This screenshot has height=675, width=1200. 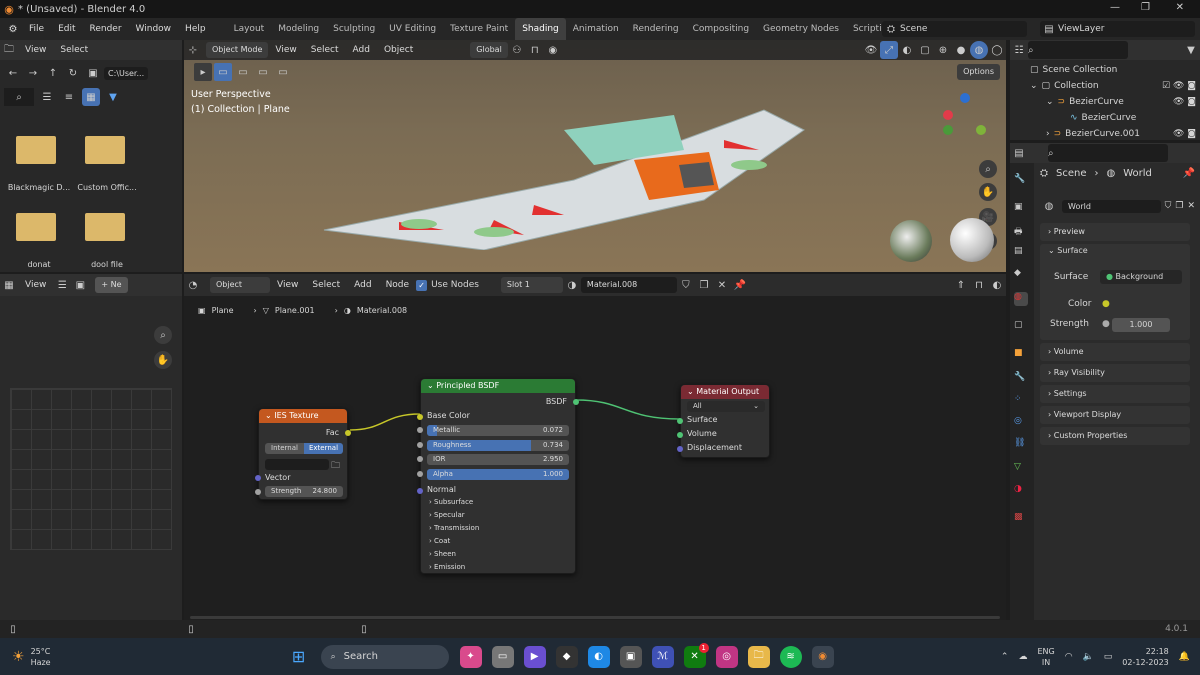 What do you see at coordinates (285, 50) in the screenshot?
I see `vp-view-menu: View` at bounding box center [285, 50].